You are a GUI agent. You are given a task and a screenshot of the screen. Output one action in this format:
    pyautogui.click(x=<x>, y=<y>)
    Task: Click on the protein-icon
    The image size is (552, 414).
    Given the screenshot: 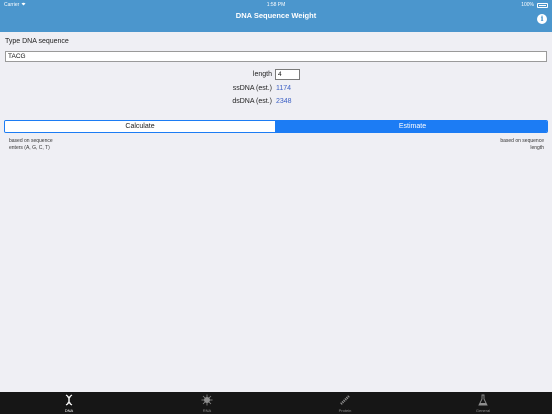 What is the action you would take?
    pyautogui.click(x=345, y=400)
    